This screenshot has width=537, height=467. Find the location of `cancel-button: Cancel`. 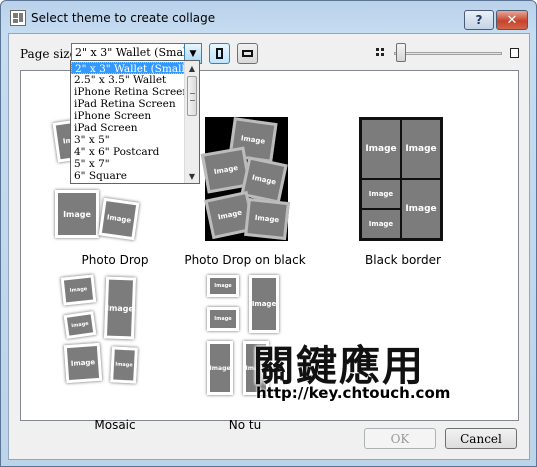

cancel-button: Cancel is located at coordinates (481, 438).